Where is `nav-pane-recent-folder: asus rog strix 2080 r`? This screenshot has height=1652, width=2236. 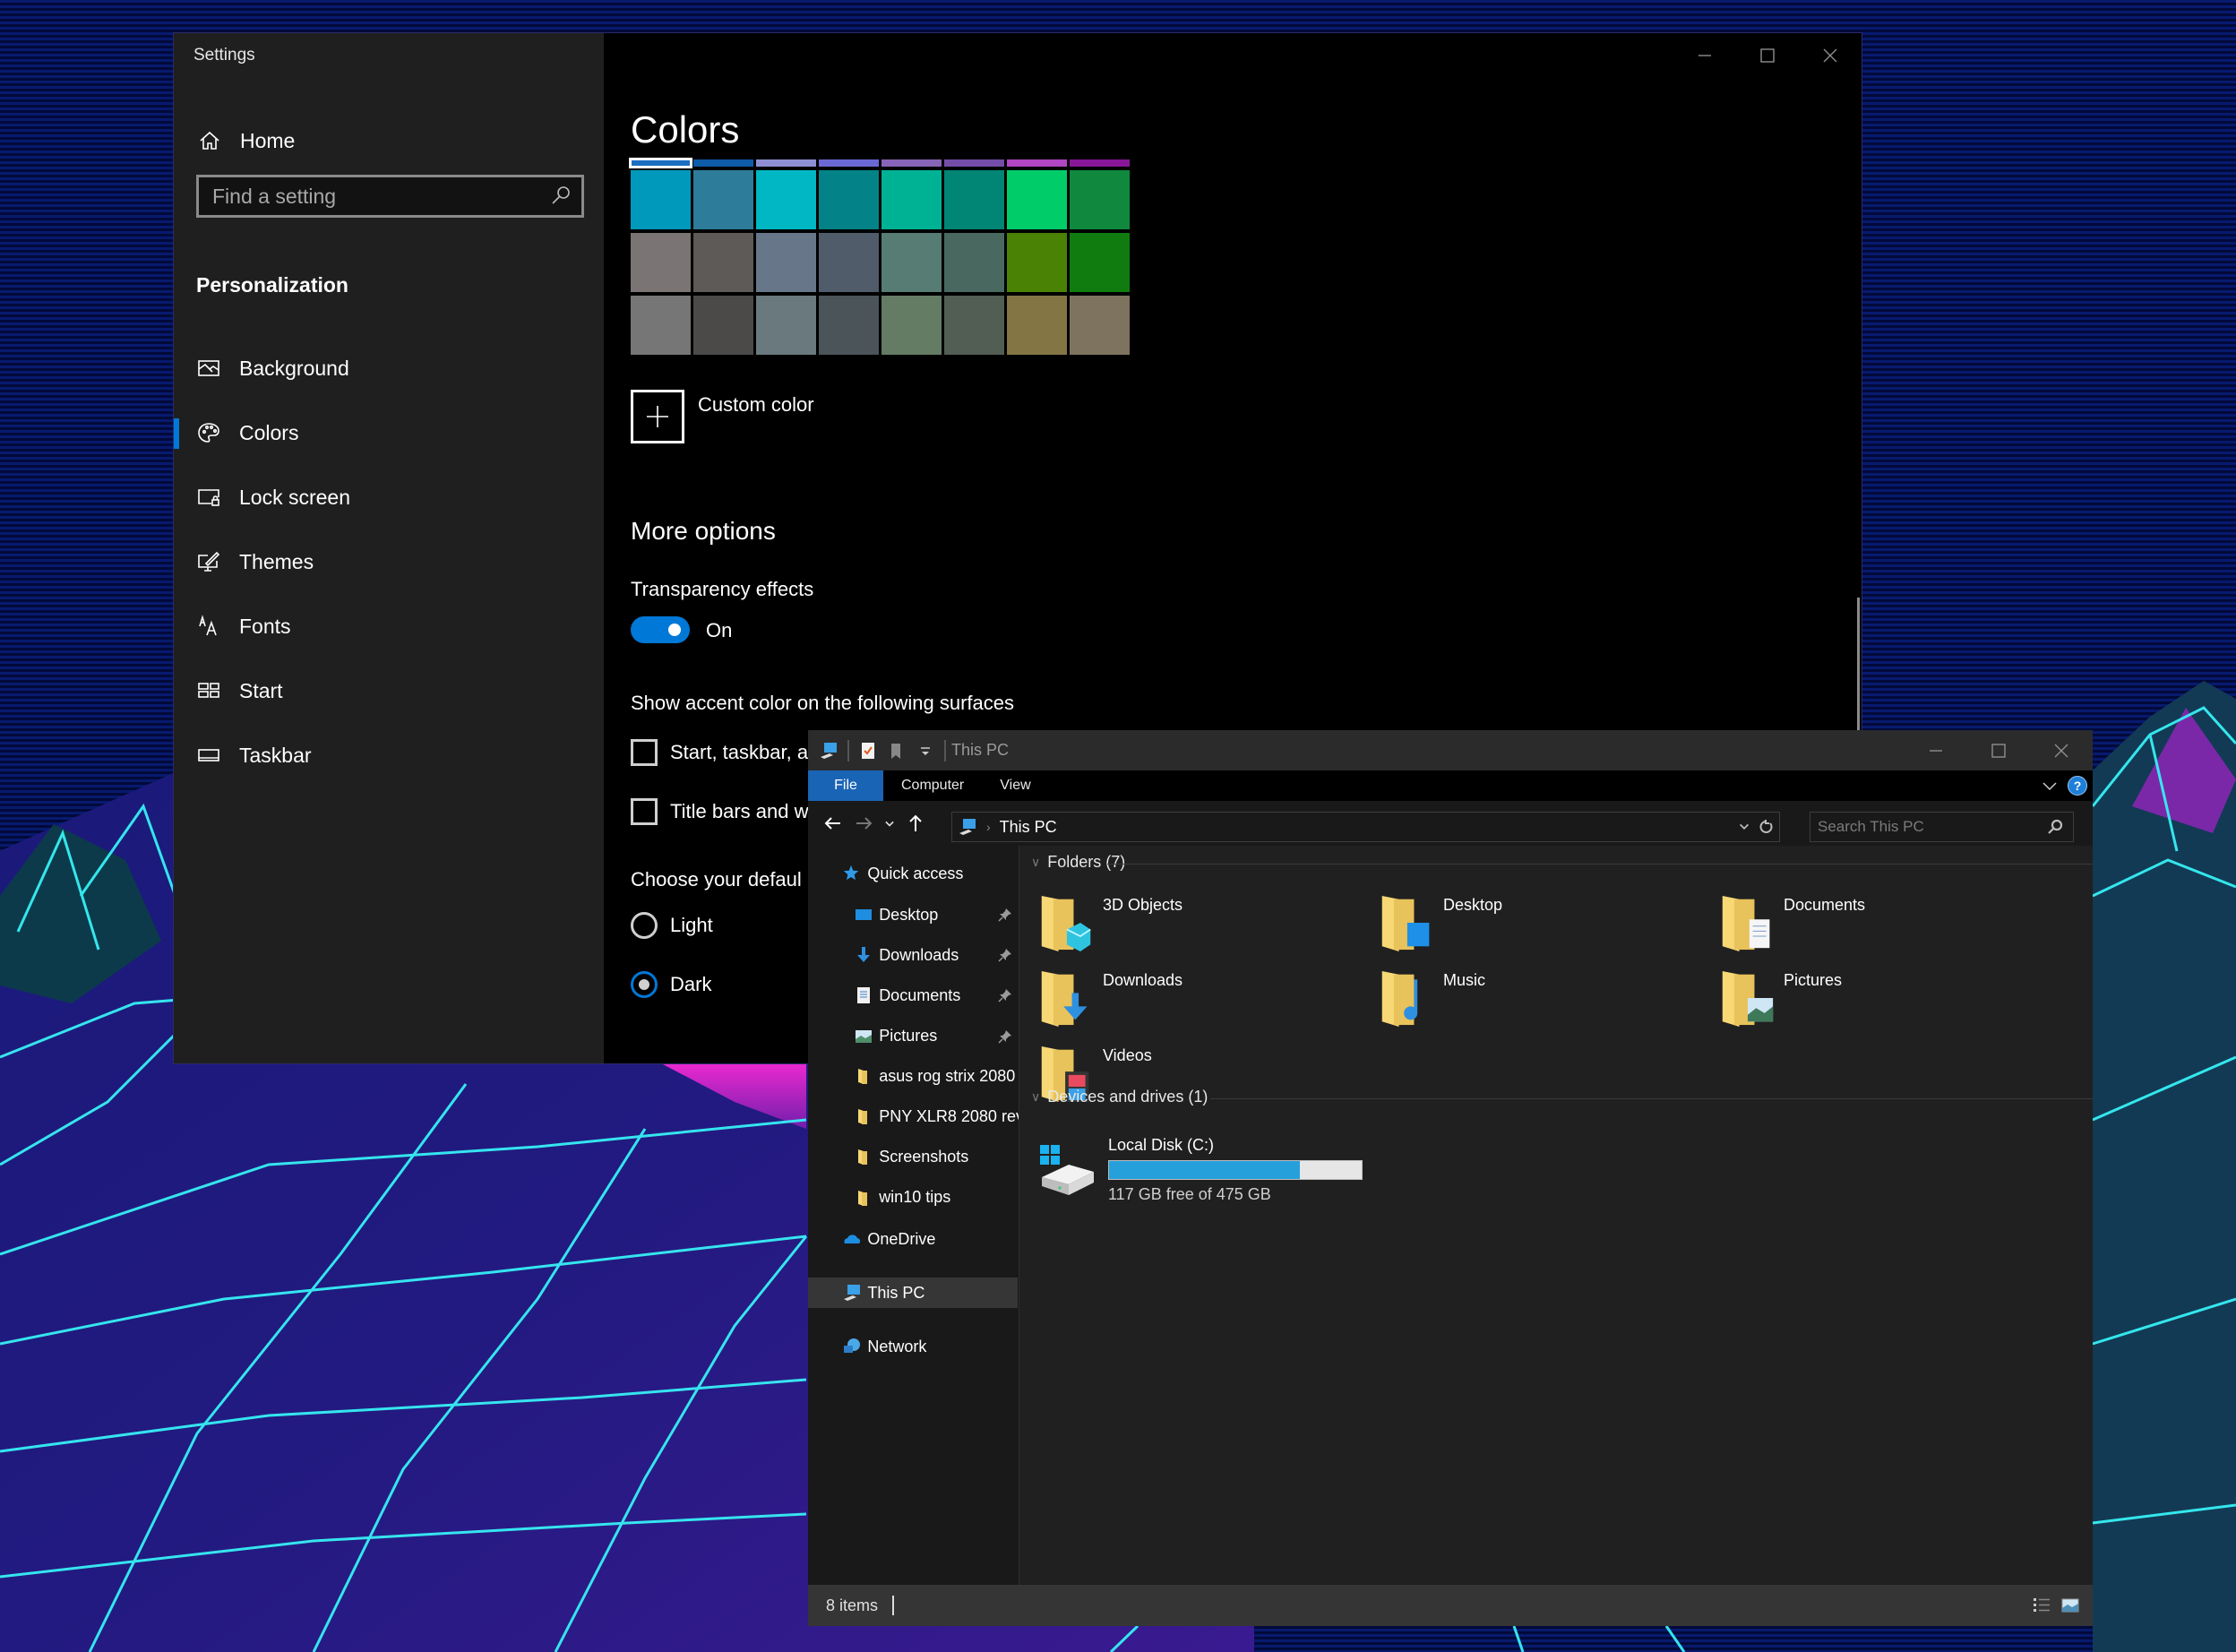 nav-pane-recent-folder: asus rog strix 2080 r is located at coordinates (913, 1076).